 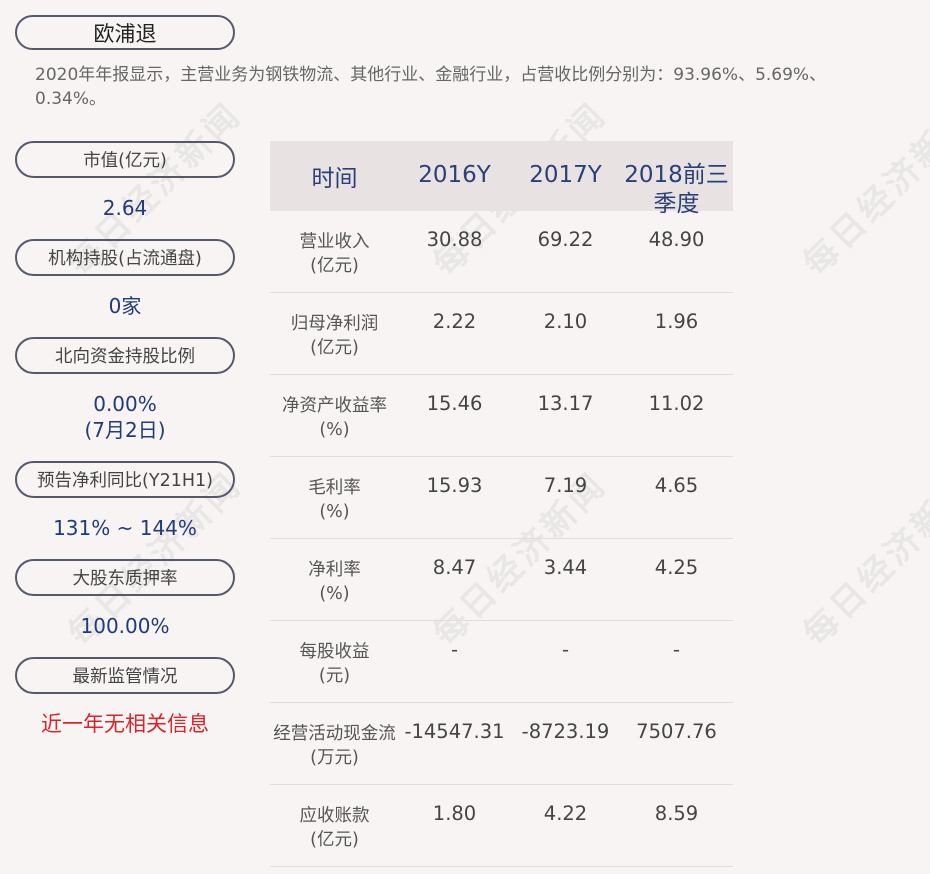 What do you see at coordinates (501, 826) in the screenshot?
I see `table-row: 应收账款 (亿元) 1.80 4.22 8.59` at bounding box center [501, 826].